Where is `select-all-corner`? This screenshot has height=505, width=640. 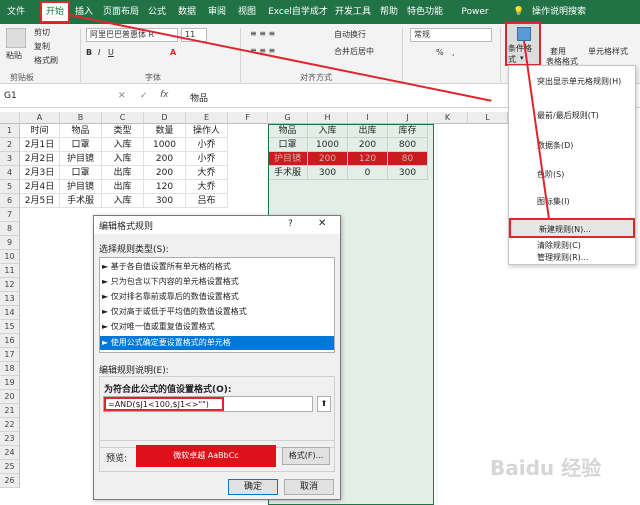 select-all-corner is located at coordinates (10, 118).